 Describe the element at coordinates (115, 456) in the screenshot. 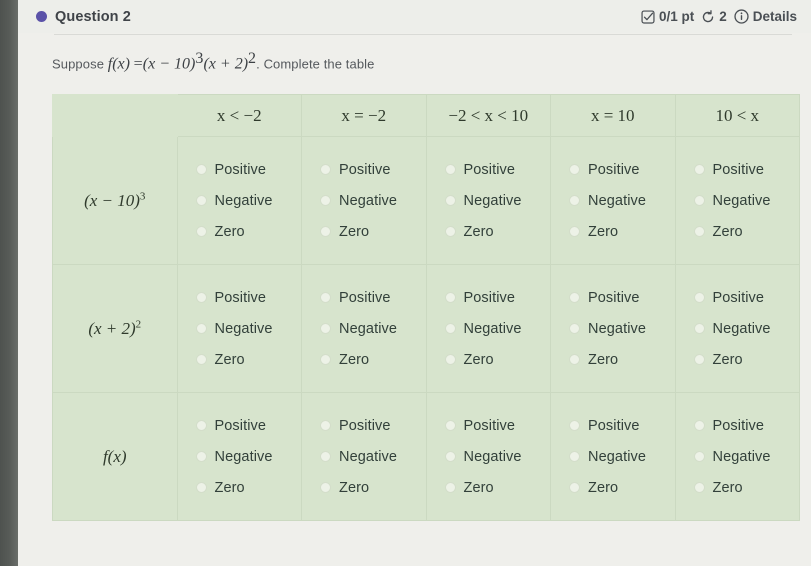

I see `row-label-row-fx: f(x)` at that location.